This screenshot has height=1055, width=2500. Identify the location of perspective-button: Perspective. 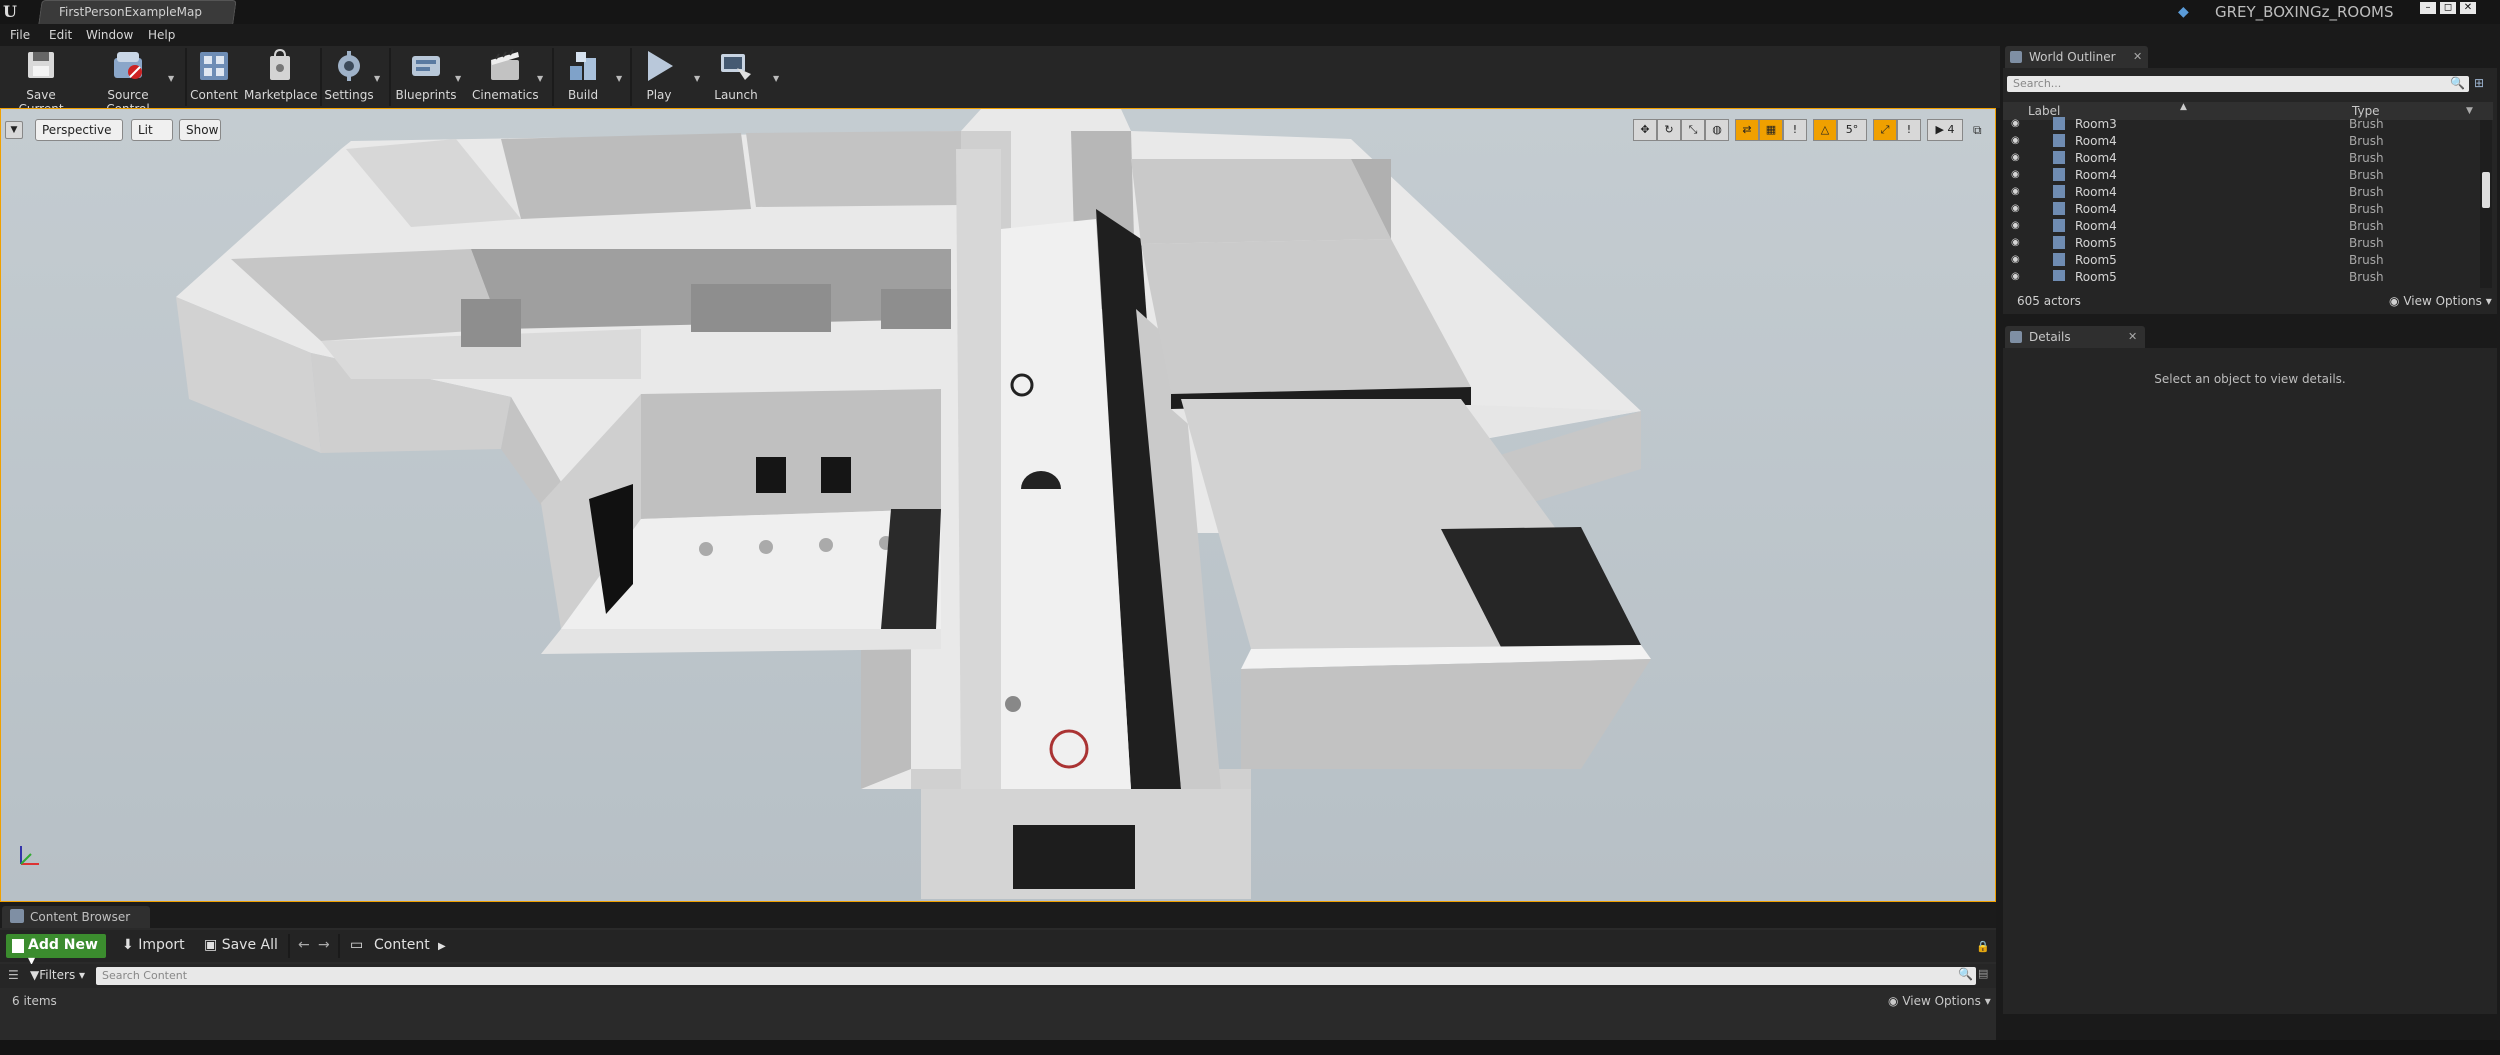
(79, 130).